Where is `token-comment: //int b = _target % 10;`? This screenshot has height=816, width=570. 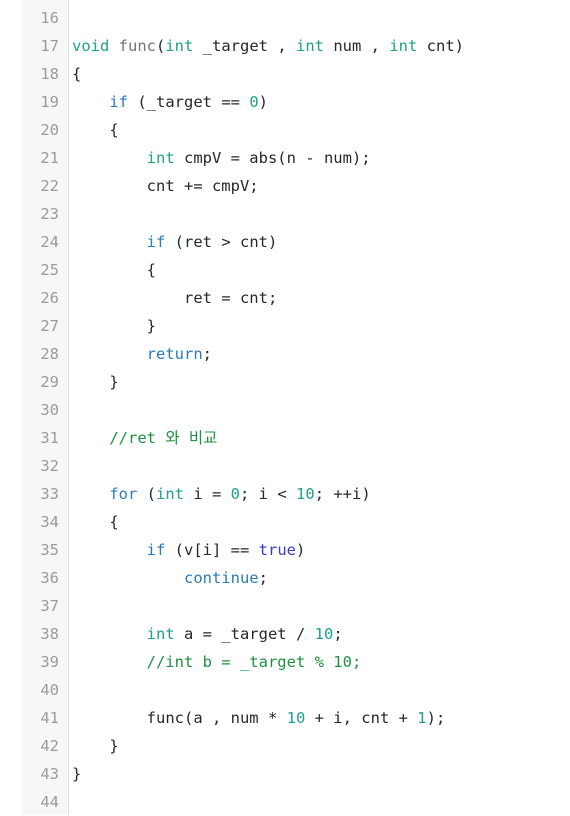
token-comment: //int b = _target % 10; is located at coordinates (254, 662).